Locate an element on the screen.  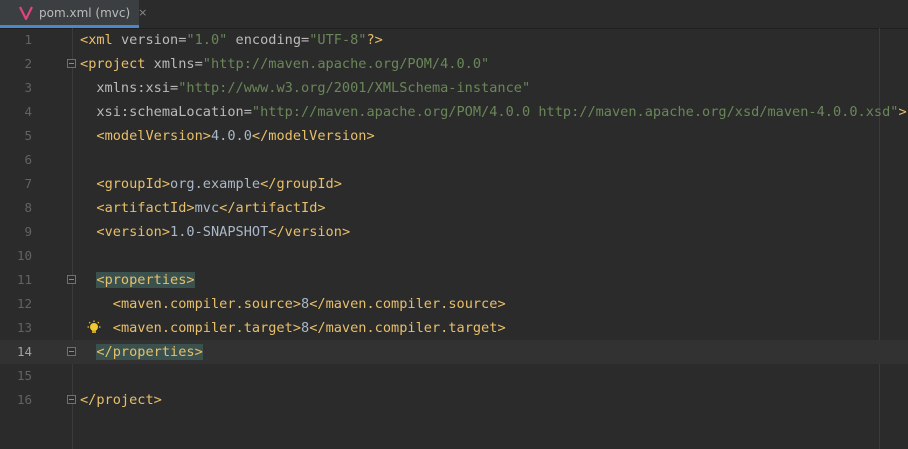
code-text: <properties> is located at coordinates (137, 280).